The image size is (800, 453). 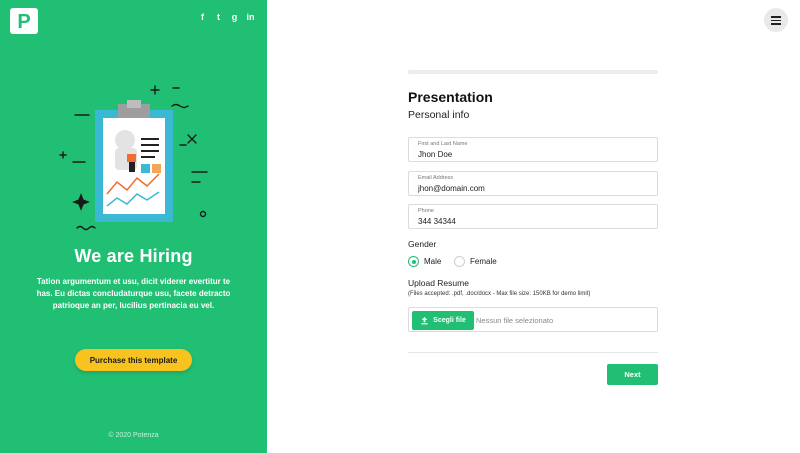 I want to click on name-label: First and Last Name, so click(x=443, y=144).